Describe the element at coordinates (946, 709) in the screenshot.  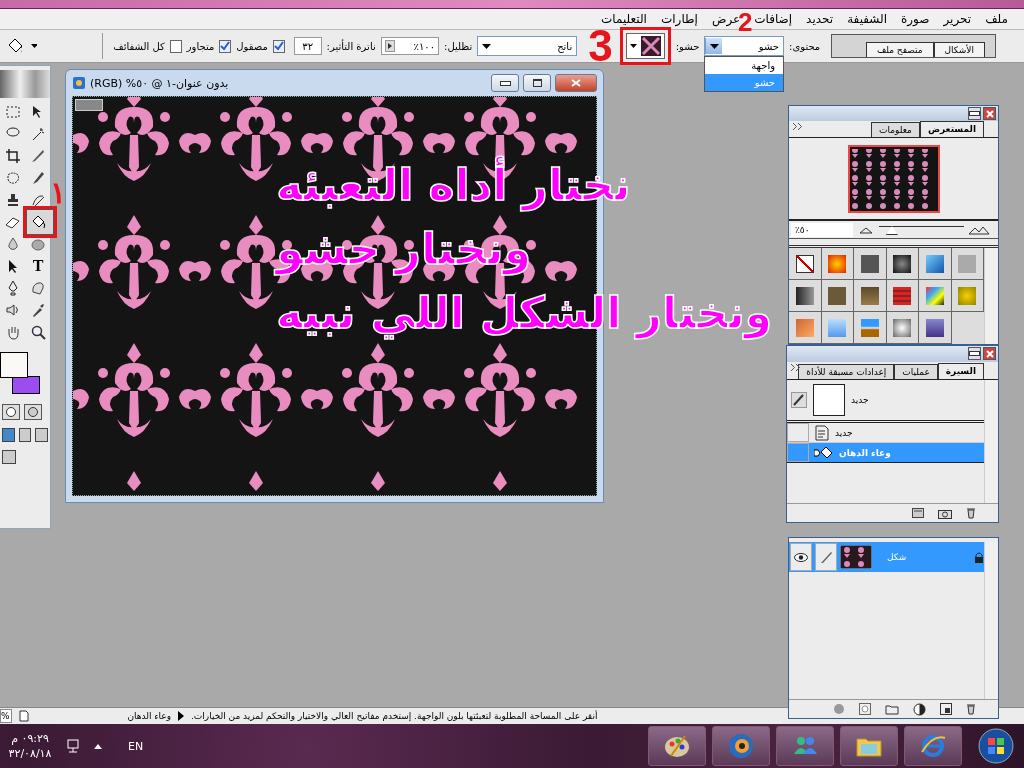
I see `new-layer-icon` at that location.